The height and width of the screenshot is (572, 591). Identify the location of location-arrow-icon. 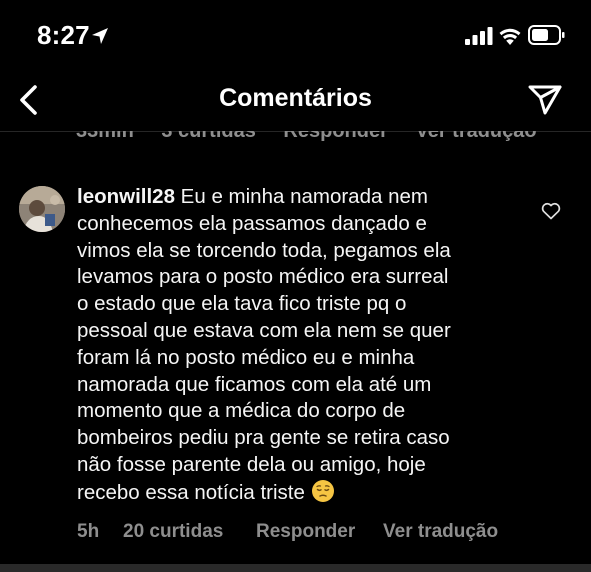
(100, 36).